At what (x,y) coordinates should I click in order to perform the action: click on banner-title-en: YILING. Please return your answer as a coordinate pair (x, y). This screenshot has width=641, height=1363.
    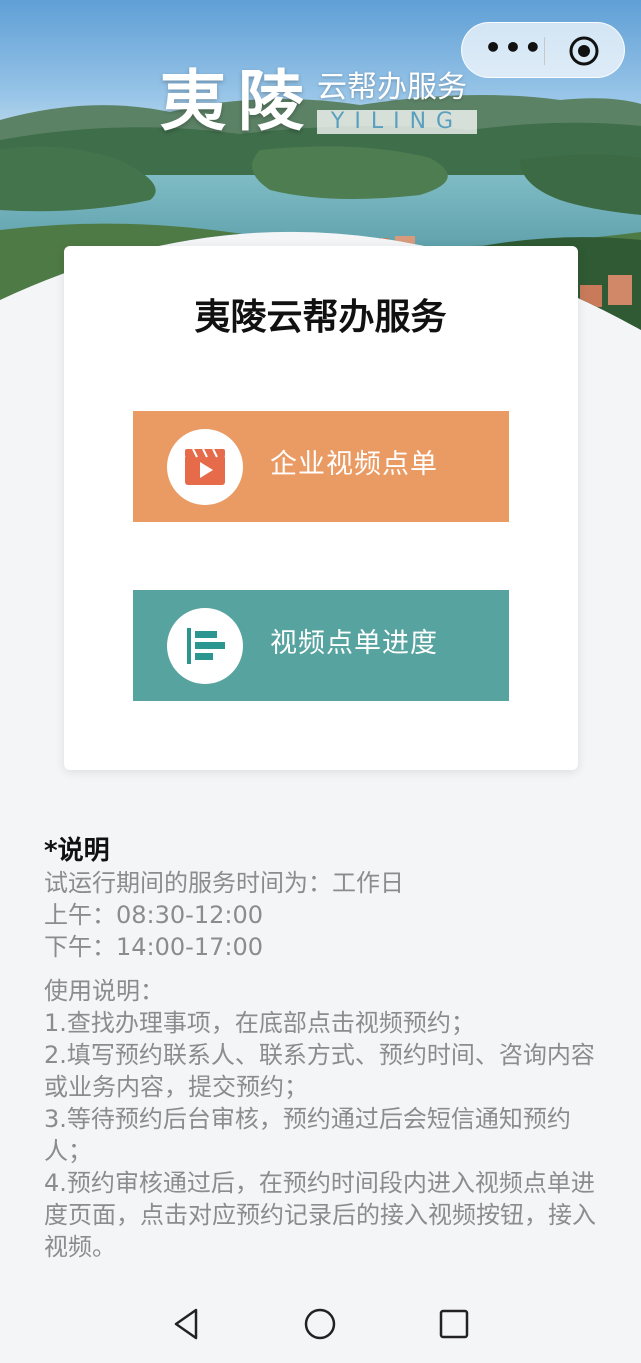
    Looking at the image, I should click on (397, 122).